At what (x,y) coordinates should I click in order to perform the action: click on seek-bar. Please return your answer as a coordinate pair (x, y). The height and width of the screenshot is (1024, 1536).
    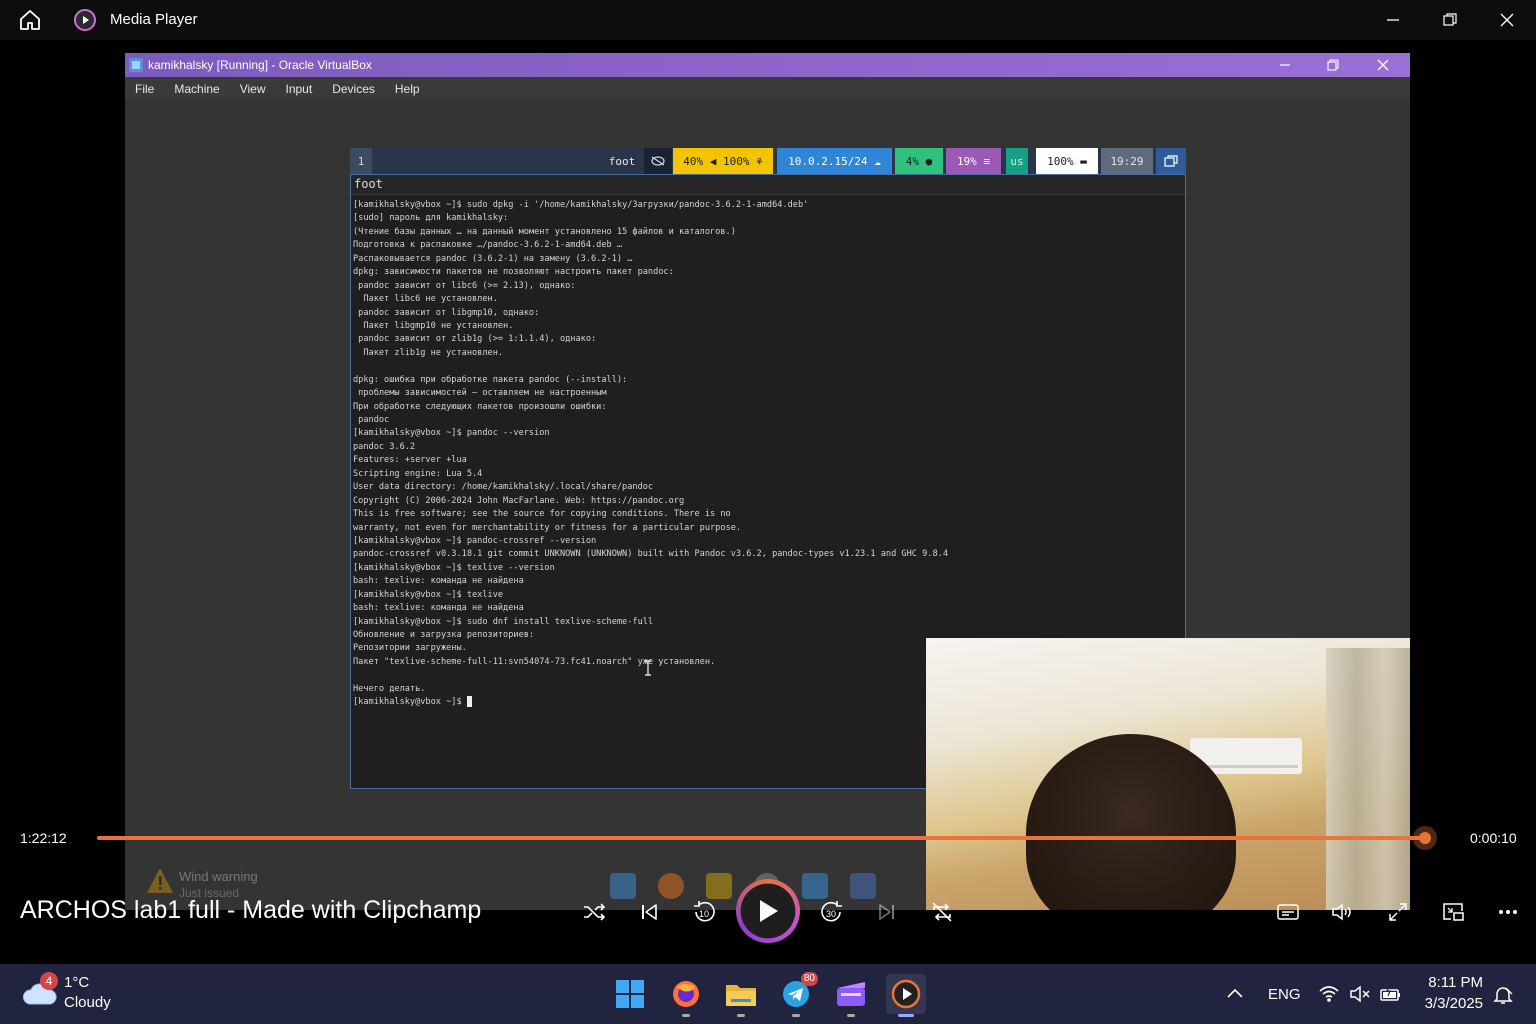
    Looking at the image, I should click on (761, 838).